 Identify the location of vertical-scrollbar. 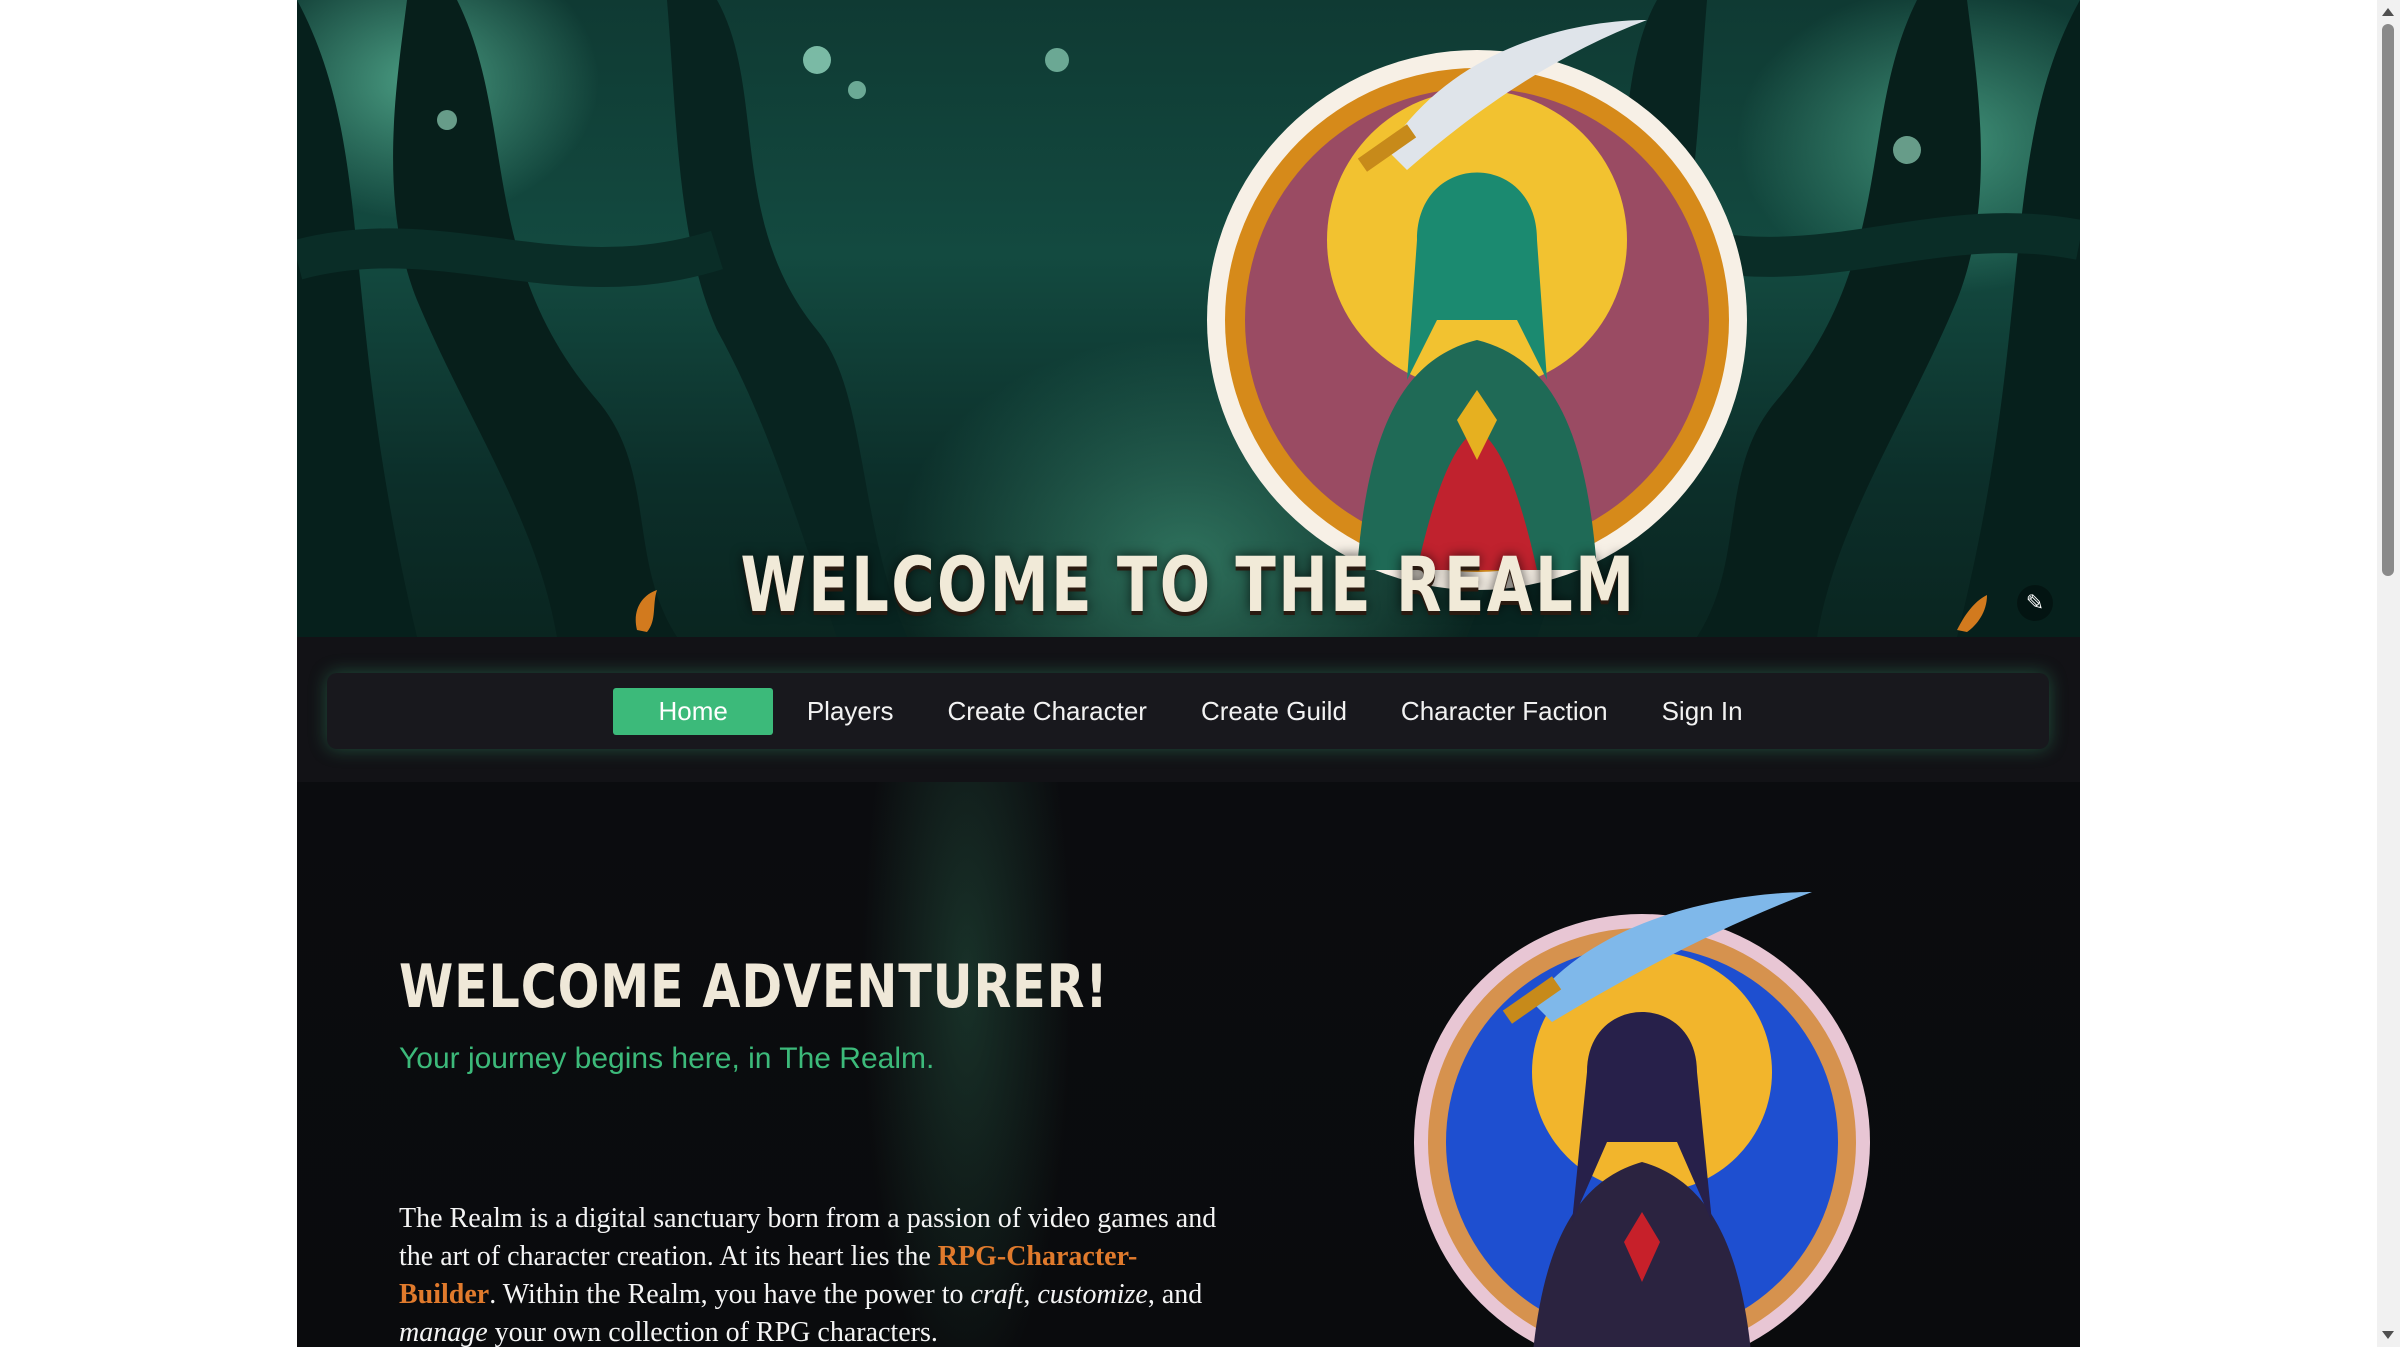
(2388, 673).